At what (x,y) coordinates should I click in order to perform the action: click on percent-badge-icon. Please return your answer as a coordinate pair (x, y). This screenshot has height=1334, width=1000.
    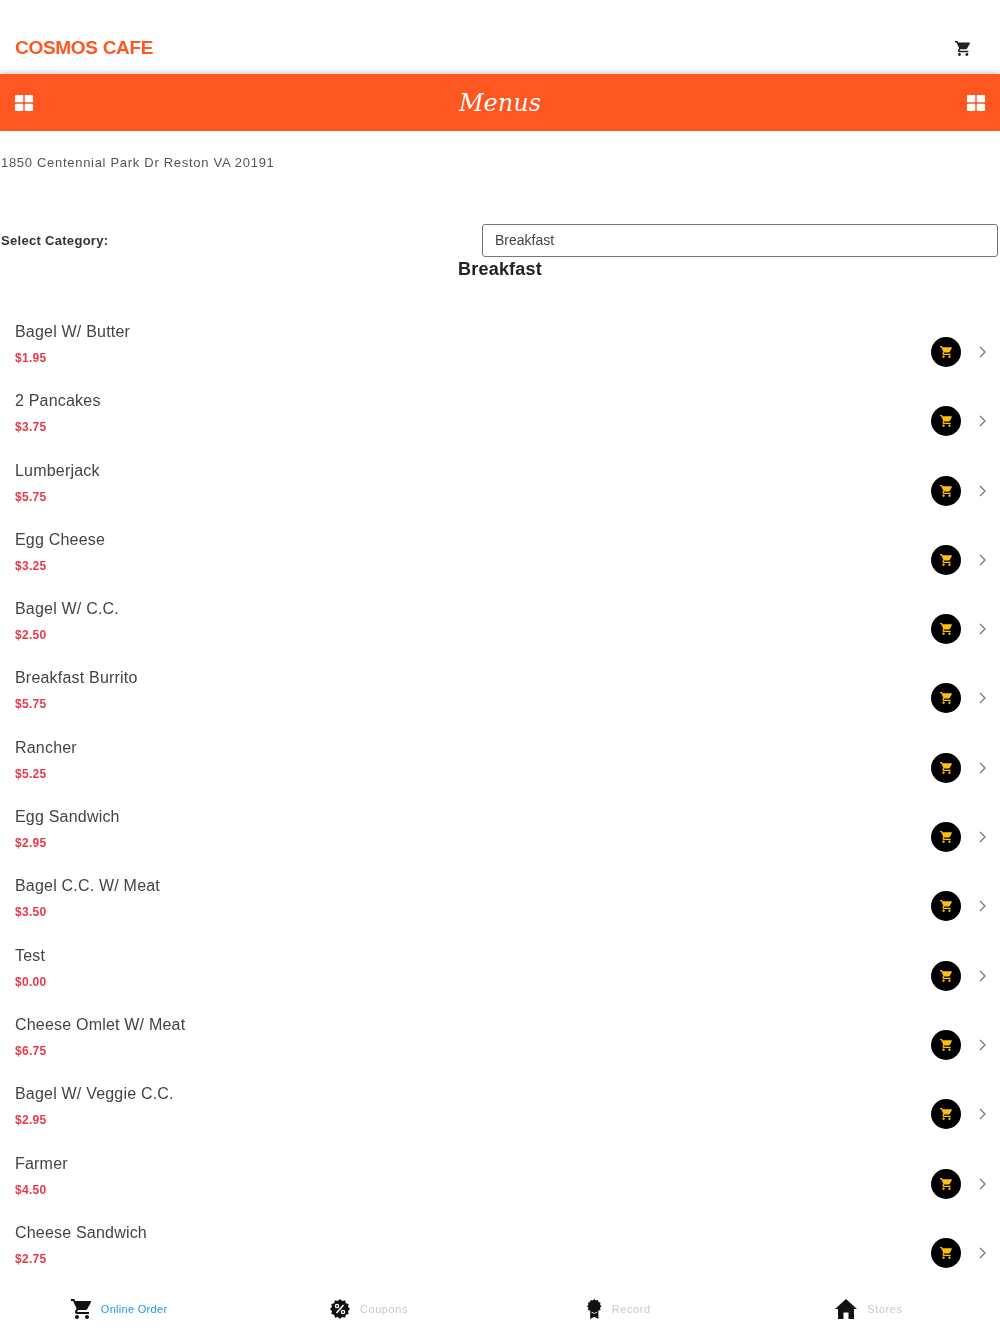
    Looking at the image, I should click on (339, 1309).